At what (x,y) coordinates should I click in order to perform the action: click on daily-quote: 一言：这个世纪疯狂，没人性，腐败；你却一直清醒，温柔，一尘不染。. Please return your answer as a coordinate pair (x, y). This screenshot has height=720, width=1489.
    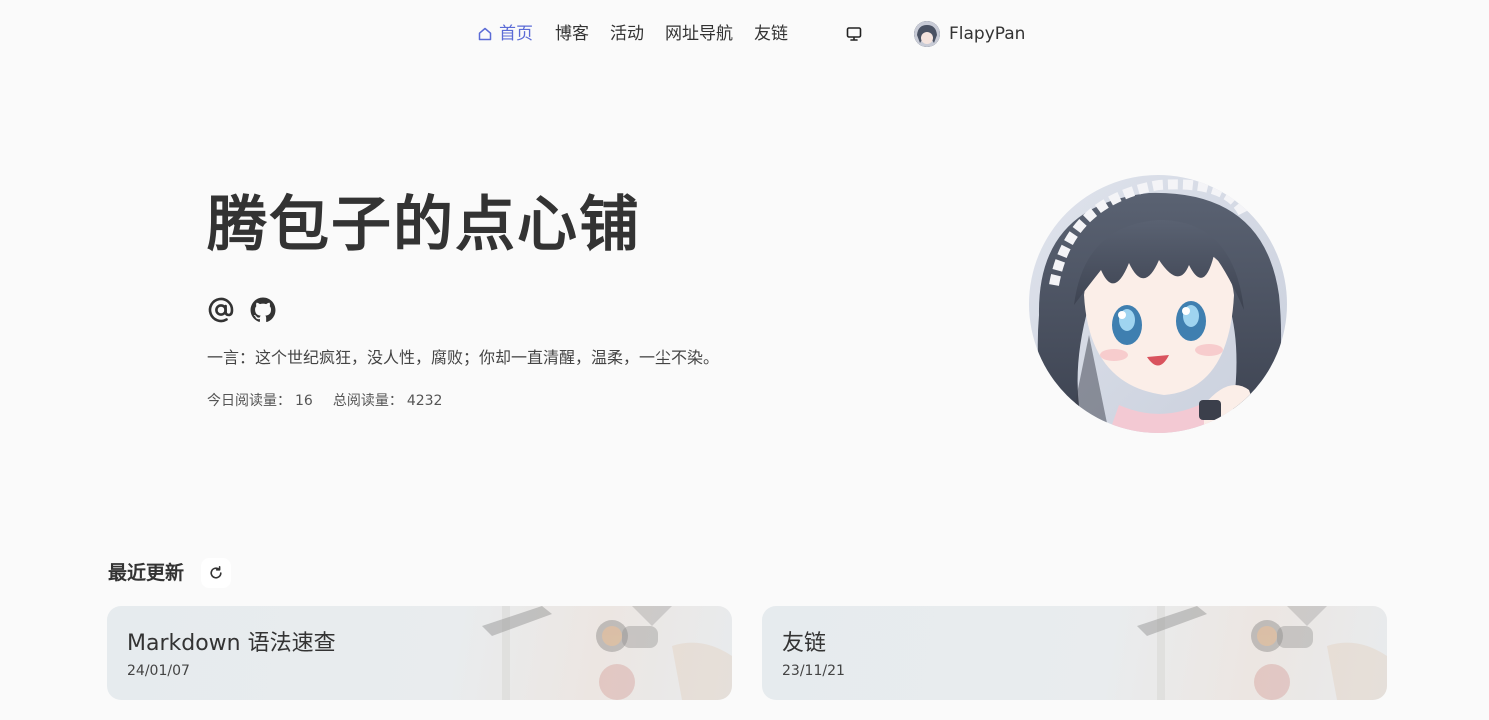
    Looking at the image, I should click on (463, 357).